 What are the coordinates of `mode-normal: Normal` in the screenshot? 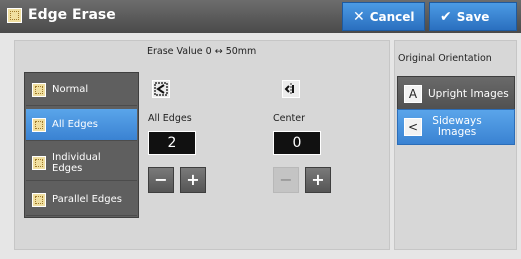 It's located at (81, 90).